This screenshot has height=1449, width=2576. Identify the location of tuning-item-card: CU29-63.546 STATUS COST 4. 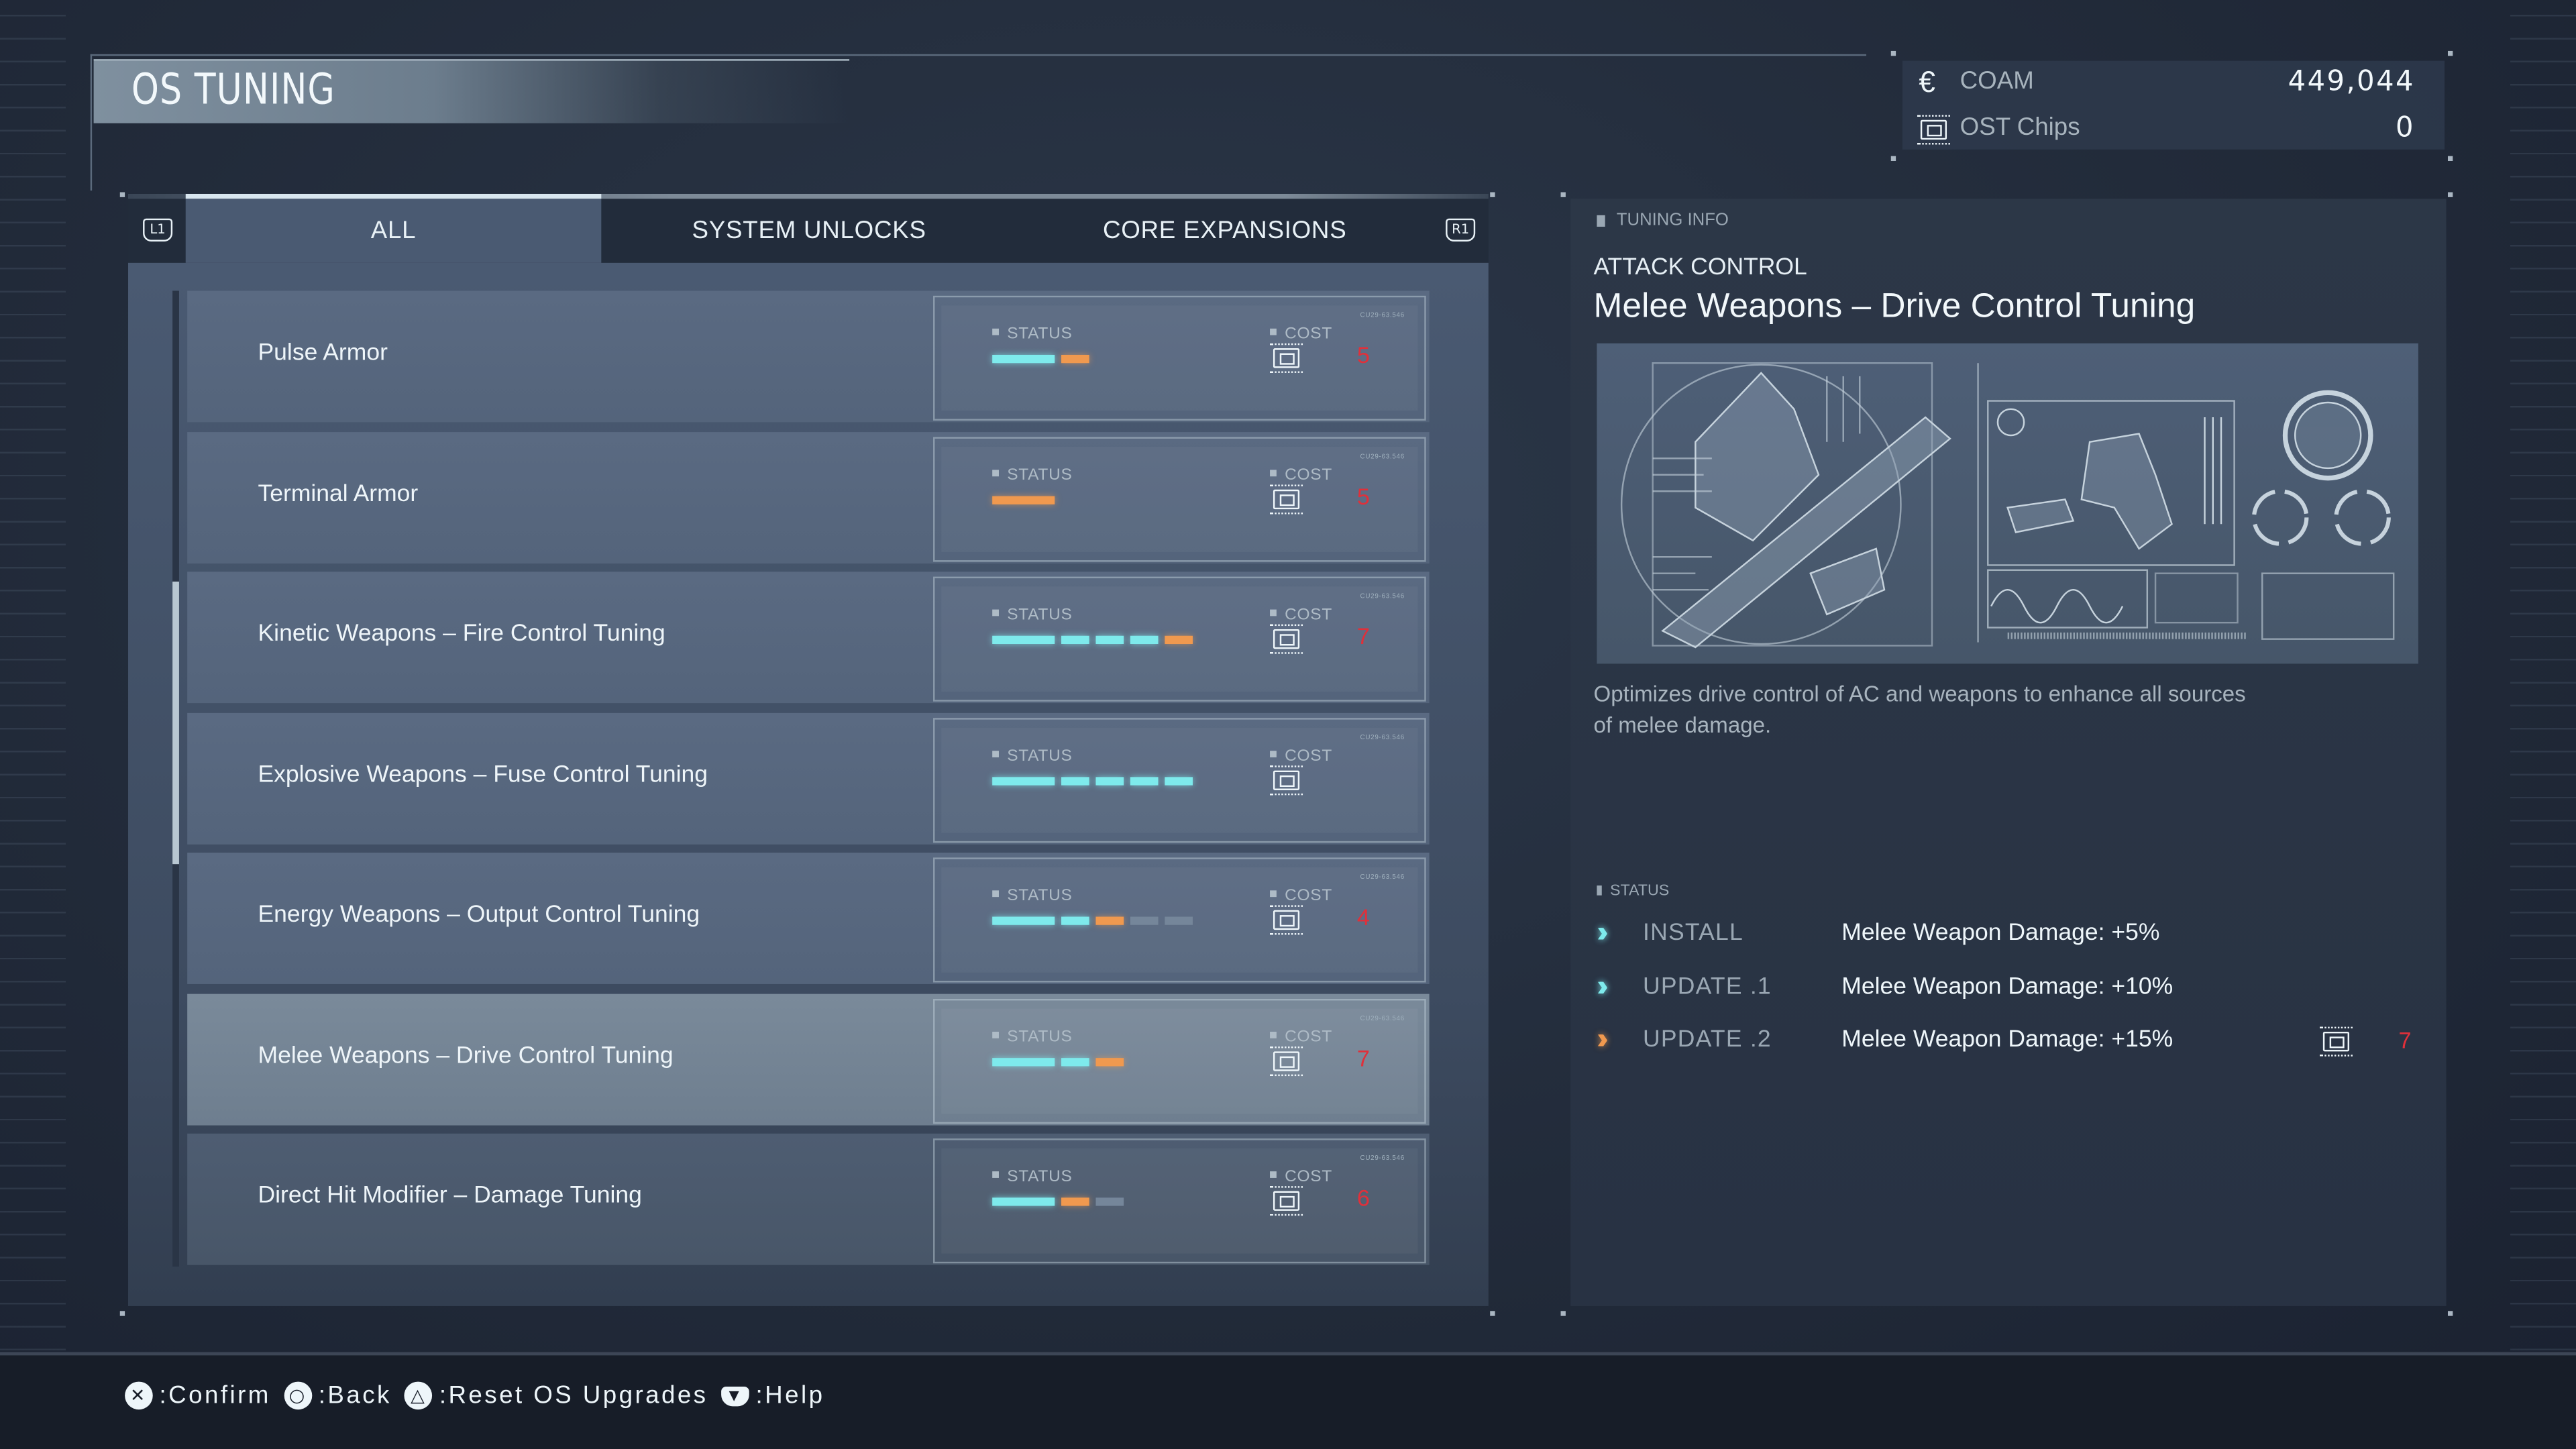
(1179, 920).